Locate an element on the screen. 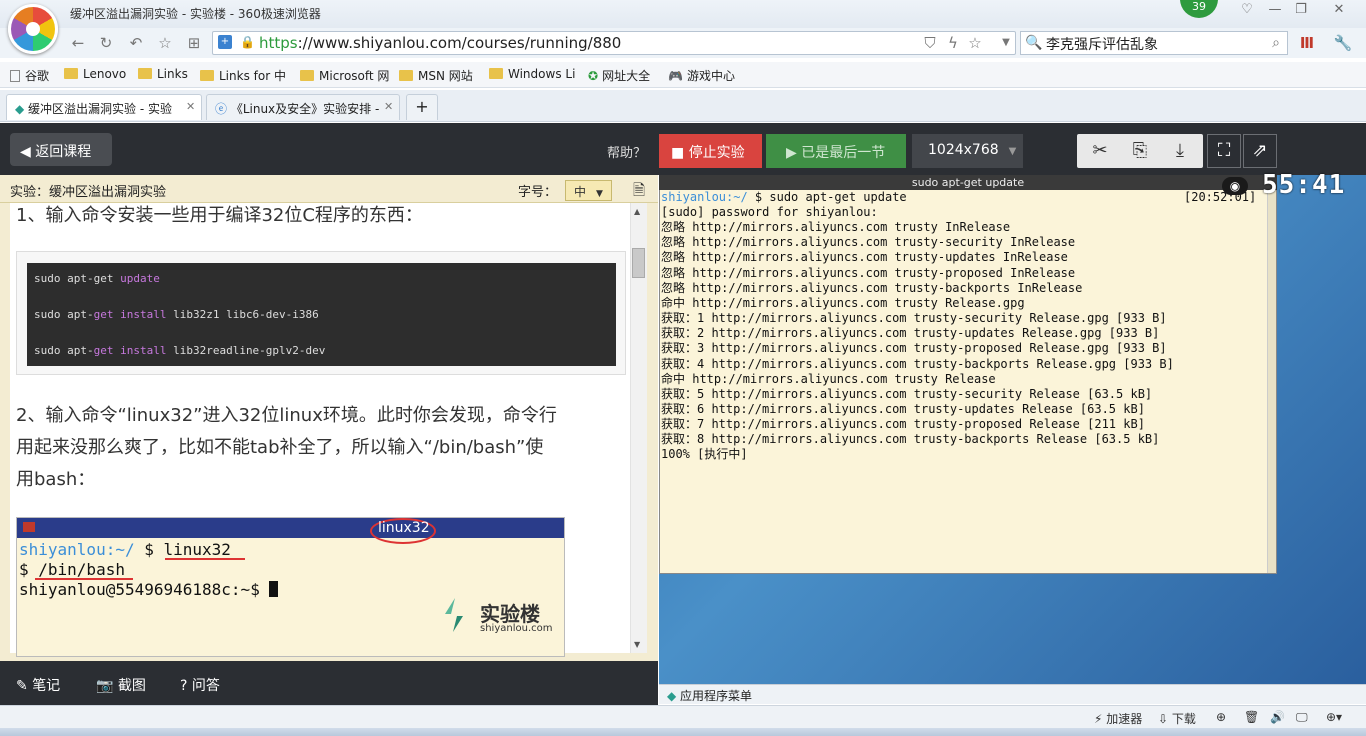 The height and width of the screenshot is (736, 1366). code-line: sudo apt-get update is located at coordinates (97, 278).